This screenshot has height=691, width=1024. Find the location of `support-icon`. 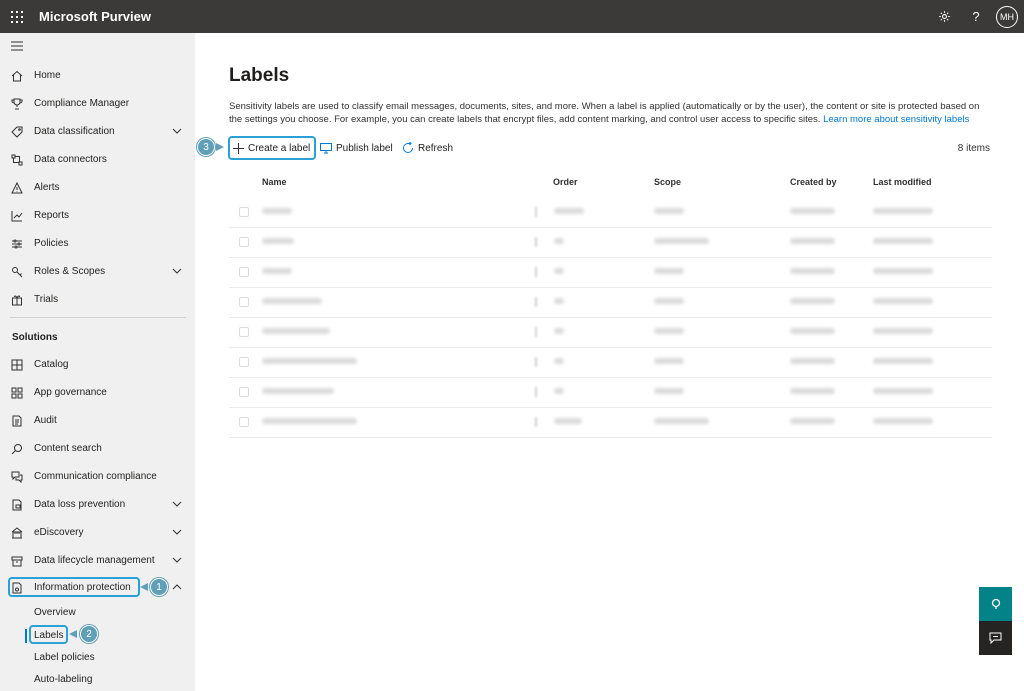

support-icon is located at coordinates (995, 603).